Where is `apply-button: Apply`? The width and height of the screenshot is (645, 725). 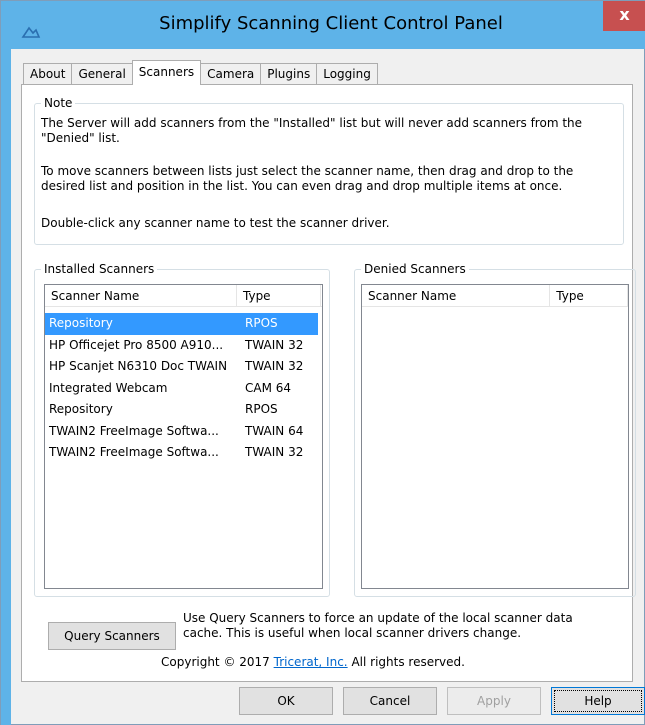
apply-button: Apply is located at coordinates (494, 701).